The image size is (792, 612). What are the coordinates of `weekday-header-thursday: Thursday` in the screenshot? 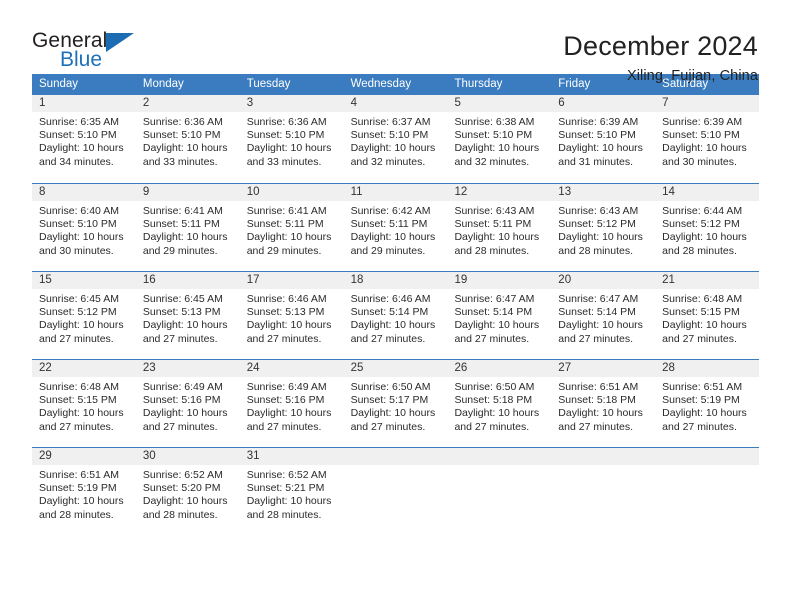 It's located at (478, 84).